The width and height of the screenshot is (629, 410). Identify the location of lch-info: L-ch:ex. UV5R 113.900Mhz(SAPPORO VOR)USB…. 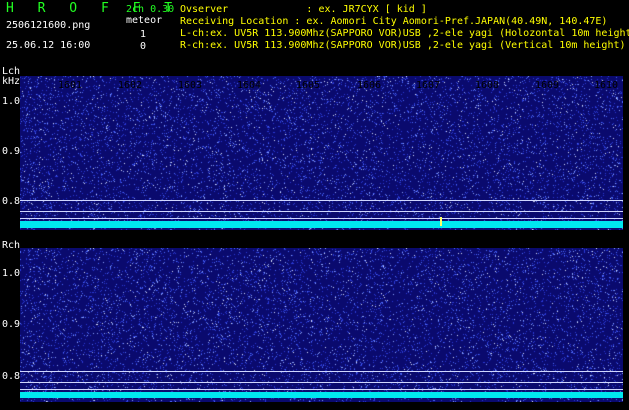
(404, 33).